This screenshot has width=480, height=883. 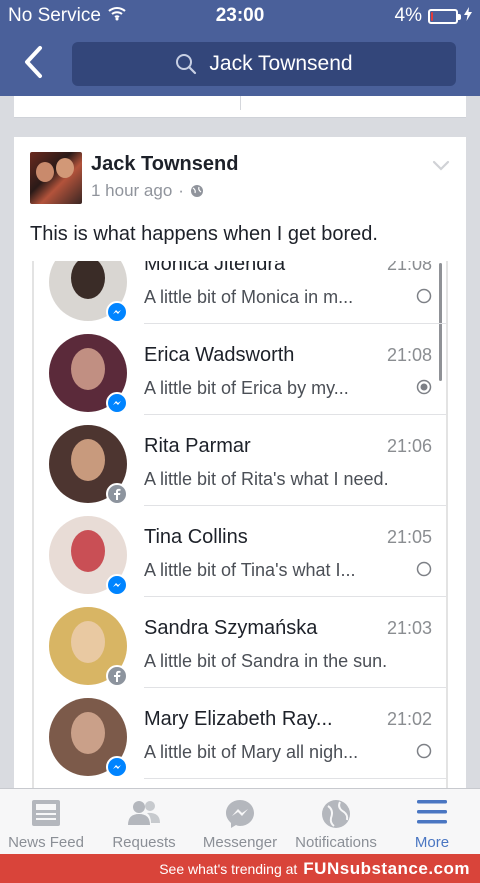 What do you see at coordinates (164, 164) in the screenshot?
I see `post-author: Jack Townsend` at bounding box center [164, 164].